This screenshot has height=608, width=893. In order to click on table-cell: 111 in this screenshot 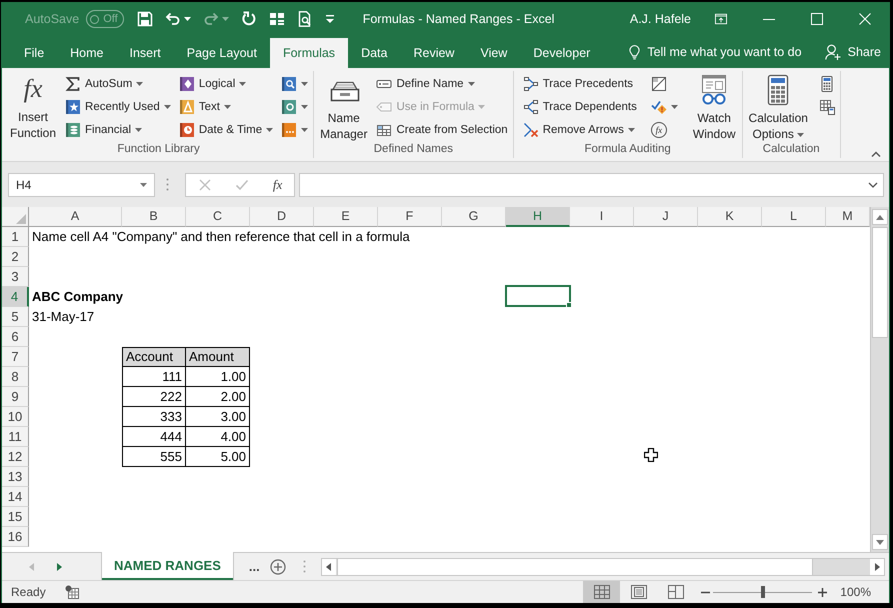, I will do `click(154, 377)`.